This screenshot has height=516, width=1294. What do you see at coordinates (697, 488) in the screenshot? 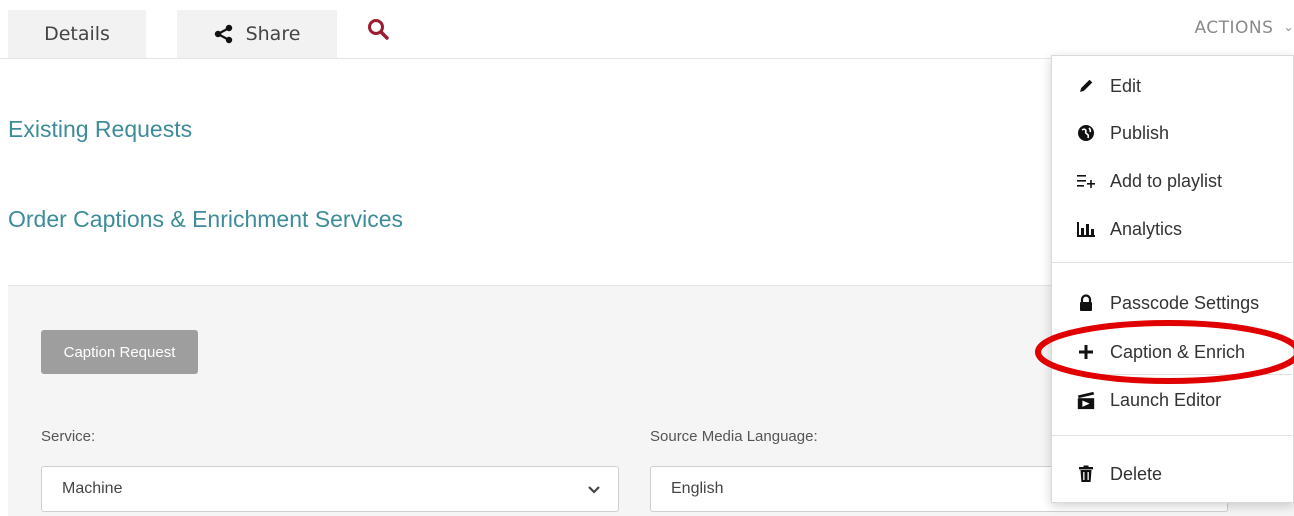
I see `source-language-value: English` at bounding box center [697, 488].